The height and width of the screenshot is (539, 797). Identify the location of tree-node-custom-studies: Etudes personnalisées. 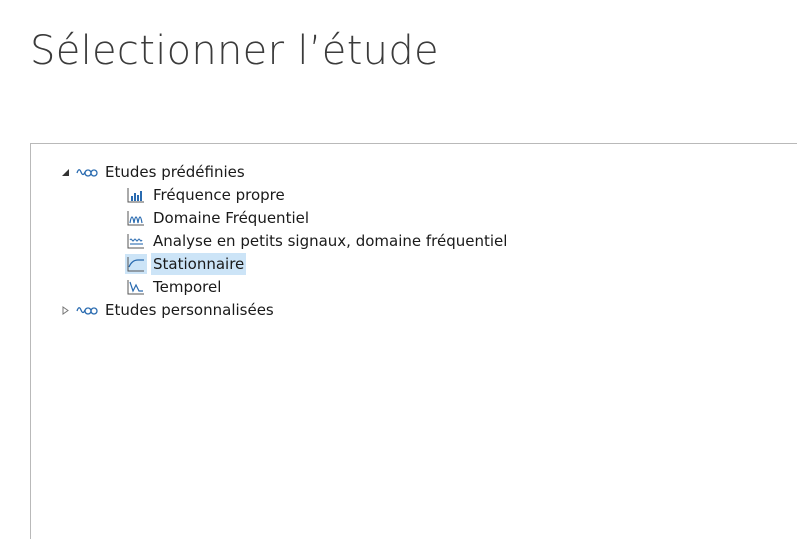
(167, 310).